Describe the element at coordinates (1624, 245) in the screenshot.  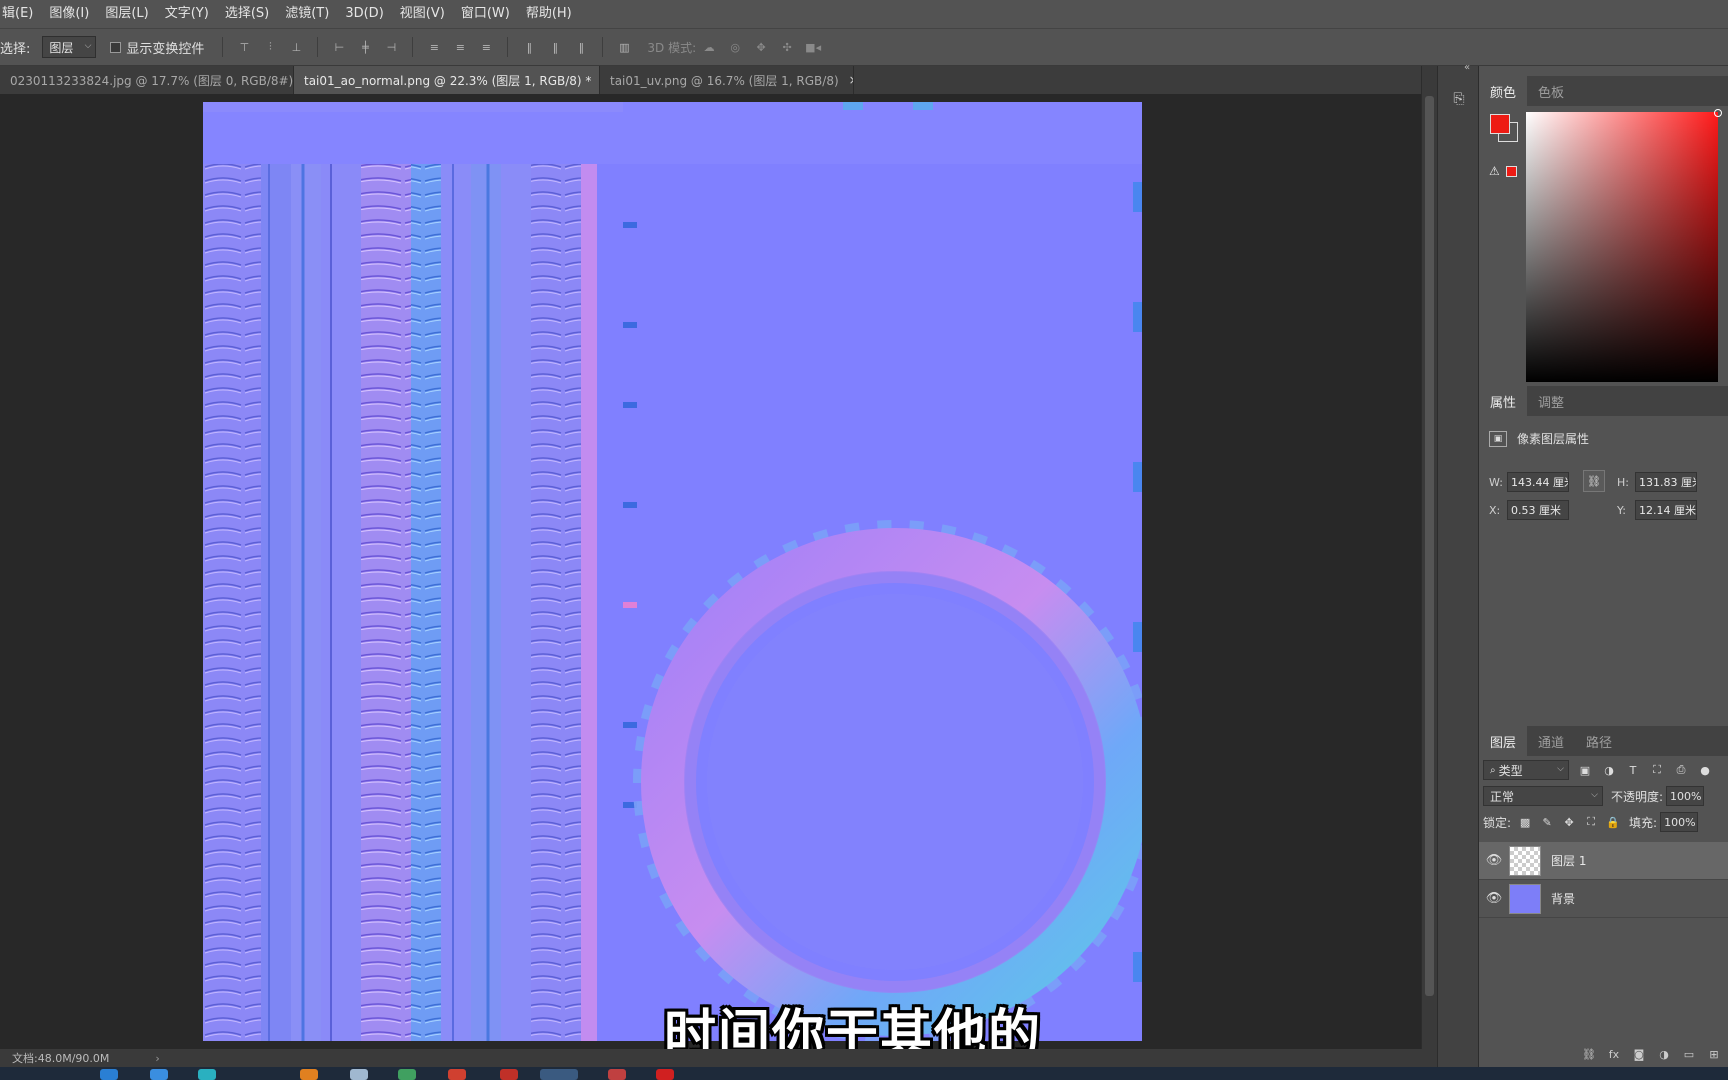
I see `color-picker-field` at that location.